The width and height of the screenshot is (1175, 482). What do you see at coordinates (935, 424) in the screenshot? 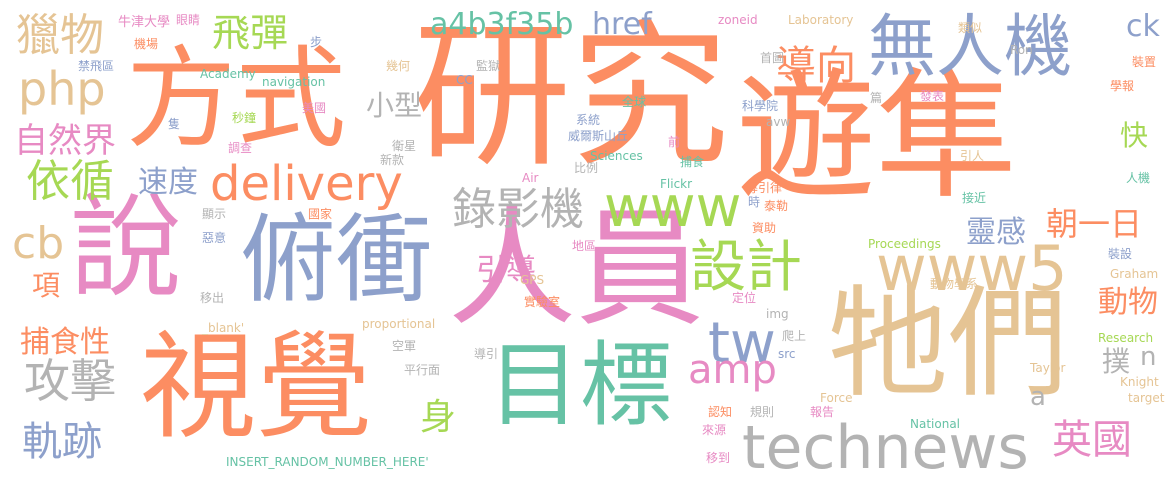
I see `word-national: National` at bounding box center [935, 424].